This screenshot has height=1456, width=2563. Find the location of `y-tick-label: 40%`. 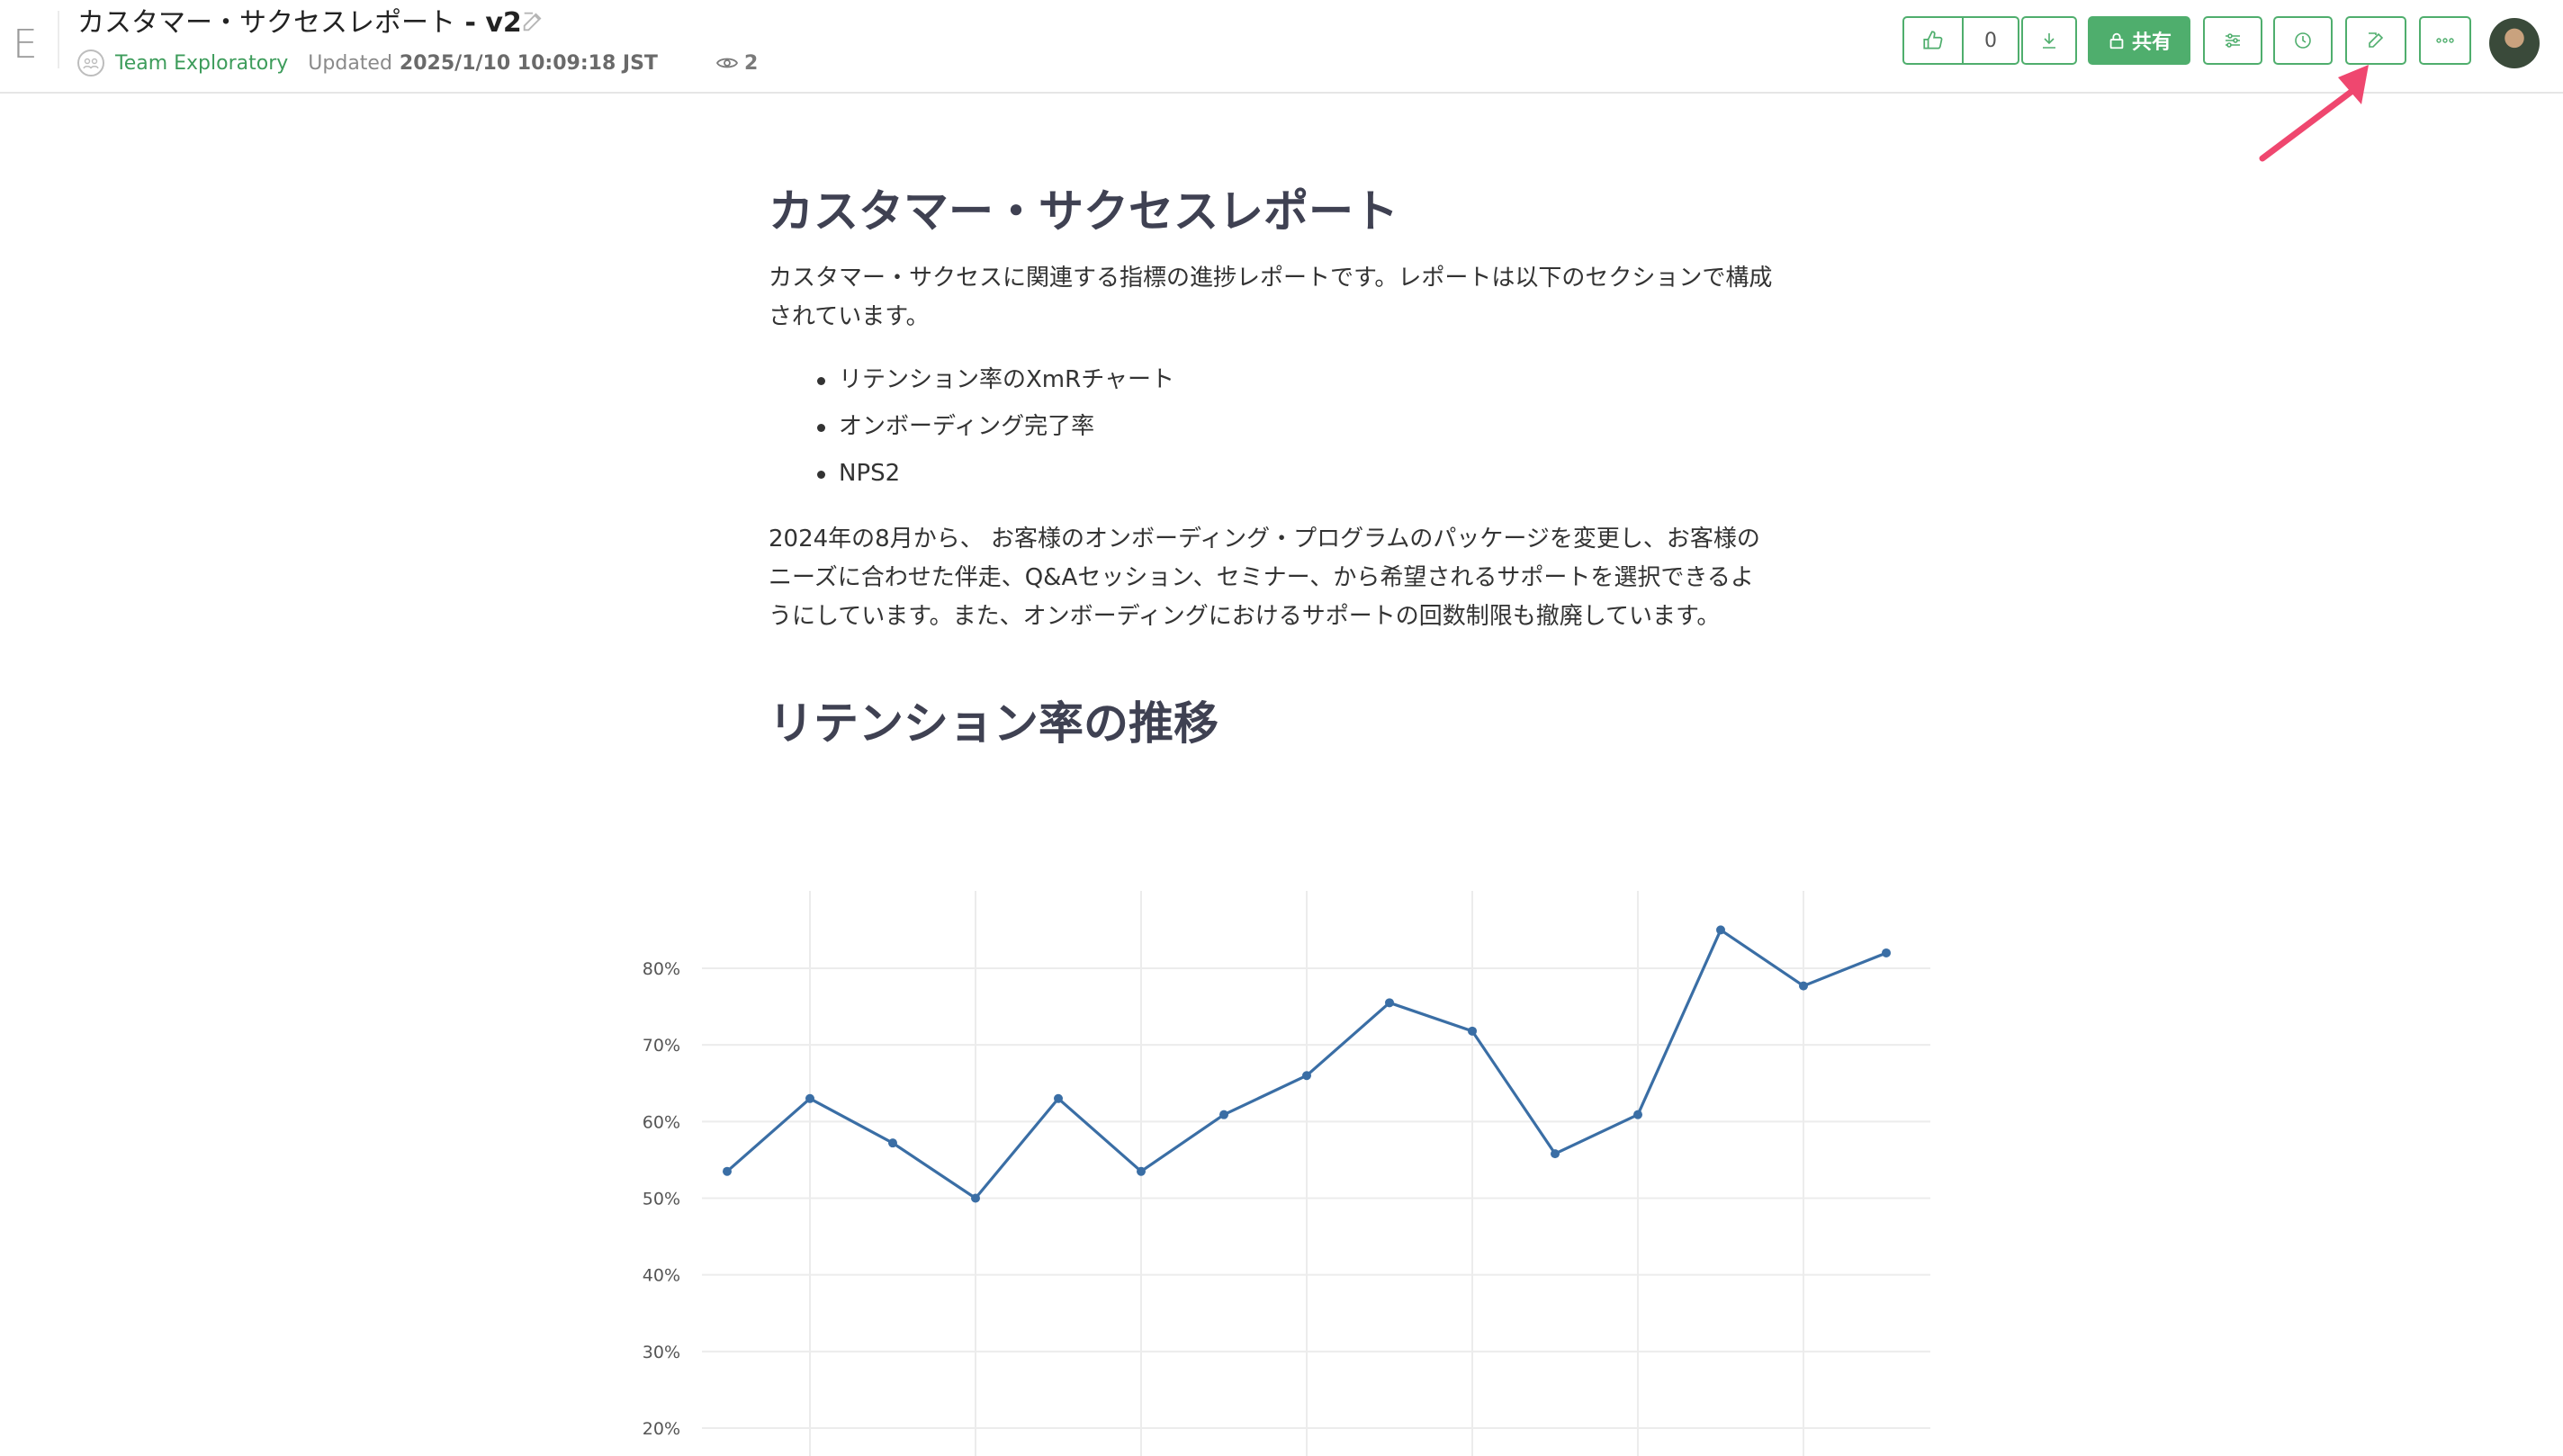

y-tick-label: 40% is located at coordinates (661, 1276).